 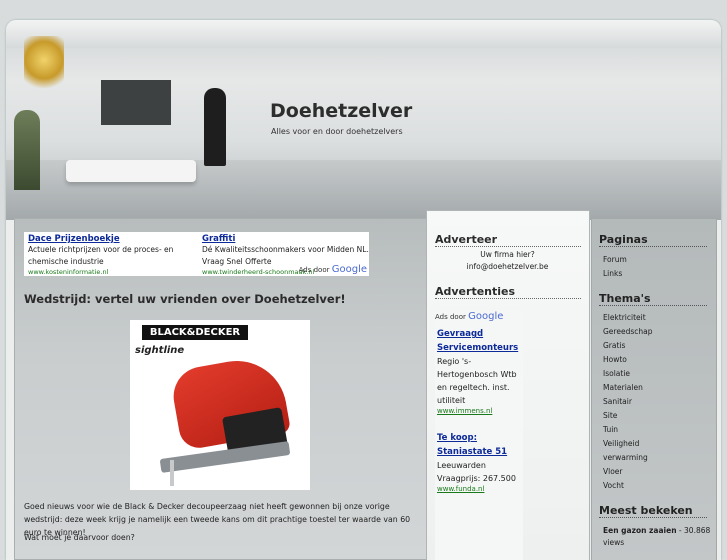 What do you see at coordinates (653, 299) in the screenshot?
I see `themas-heading: Thema's` at bounding box center [653, 299].